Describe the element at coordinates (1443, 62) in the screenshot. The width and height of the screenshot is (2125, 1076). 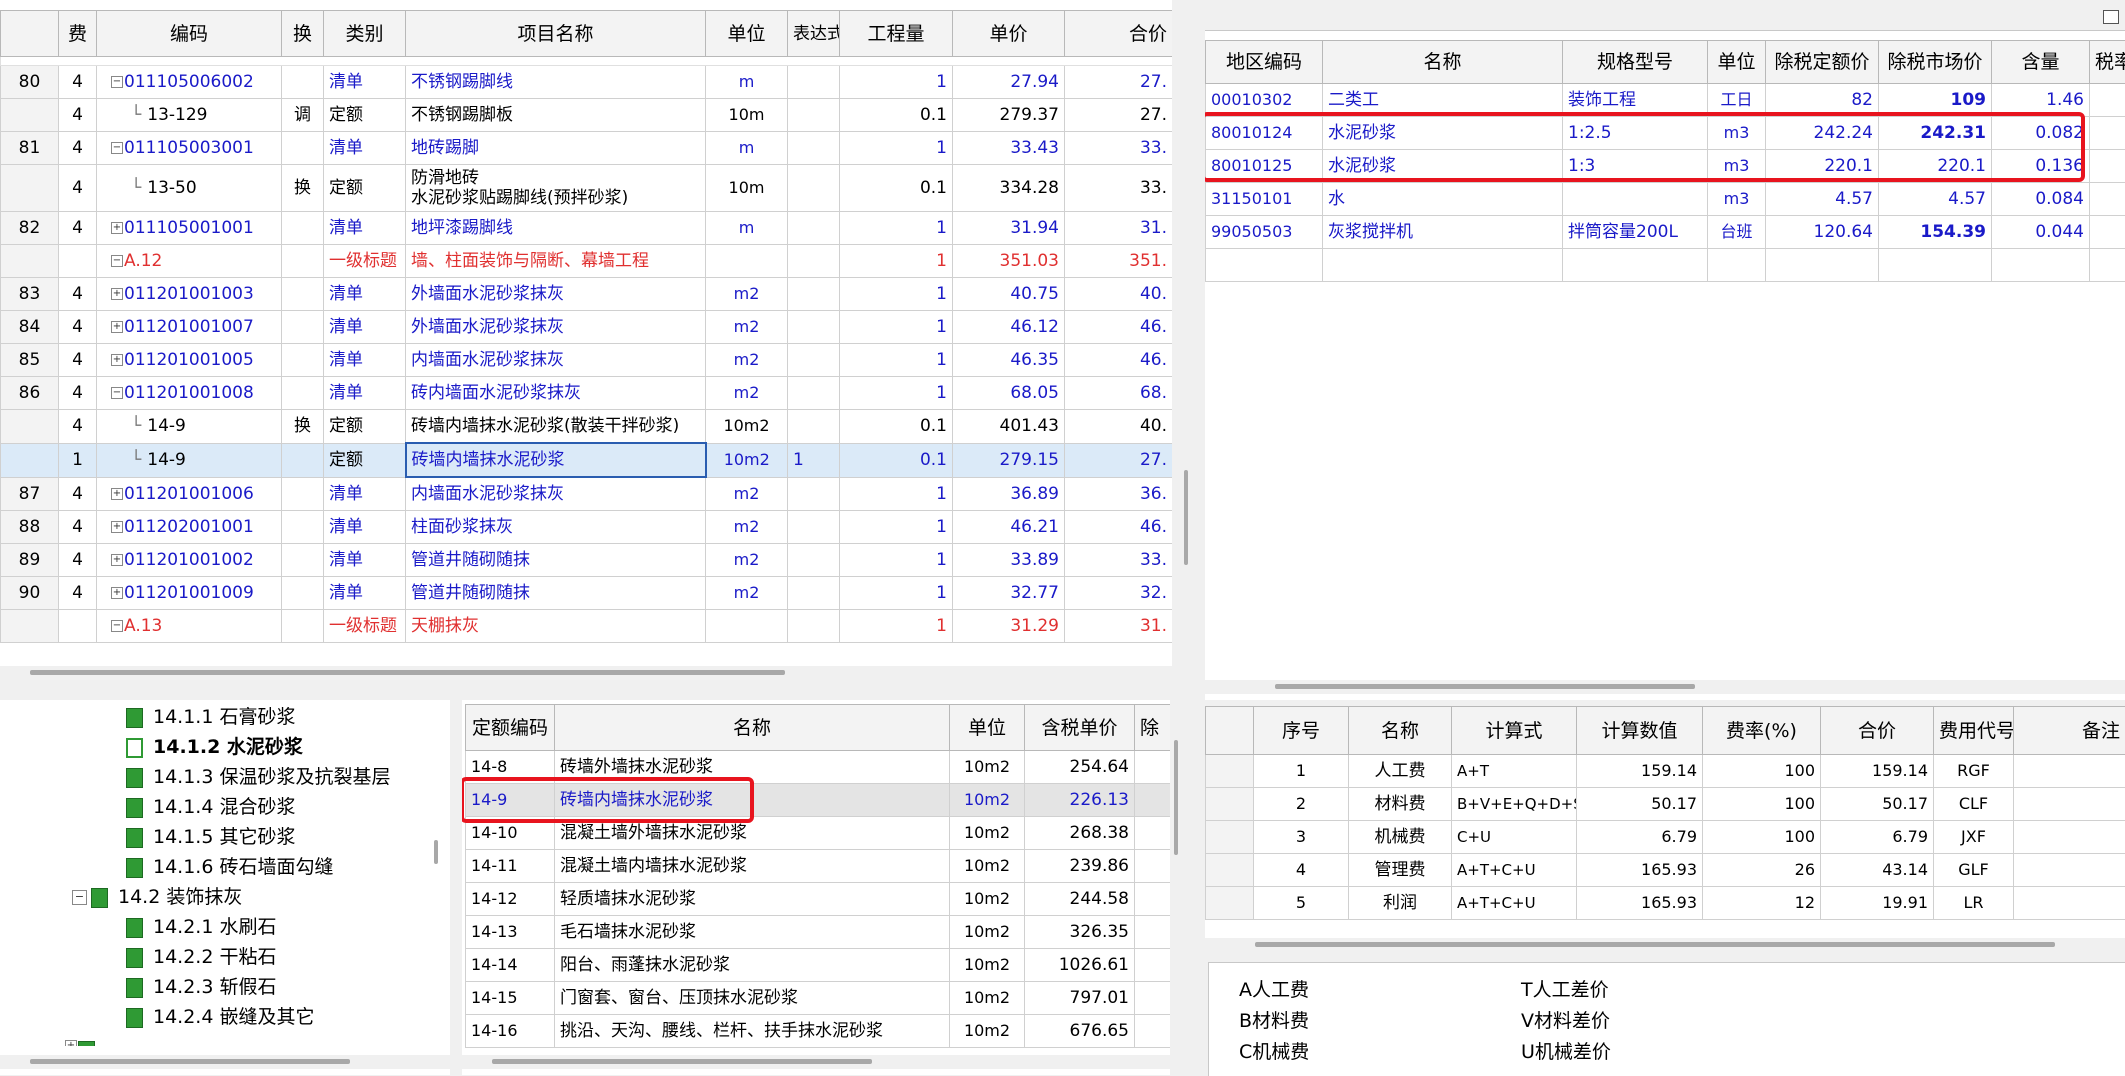
I see `mat-col-name: 名称` at that location.